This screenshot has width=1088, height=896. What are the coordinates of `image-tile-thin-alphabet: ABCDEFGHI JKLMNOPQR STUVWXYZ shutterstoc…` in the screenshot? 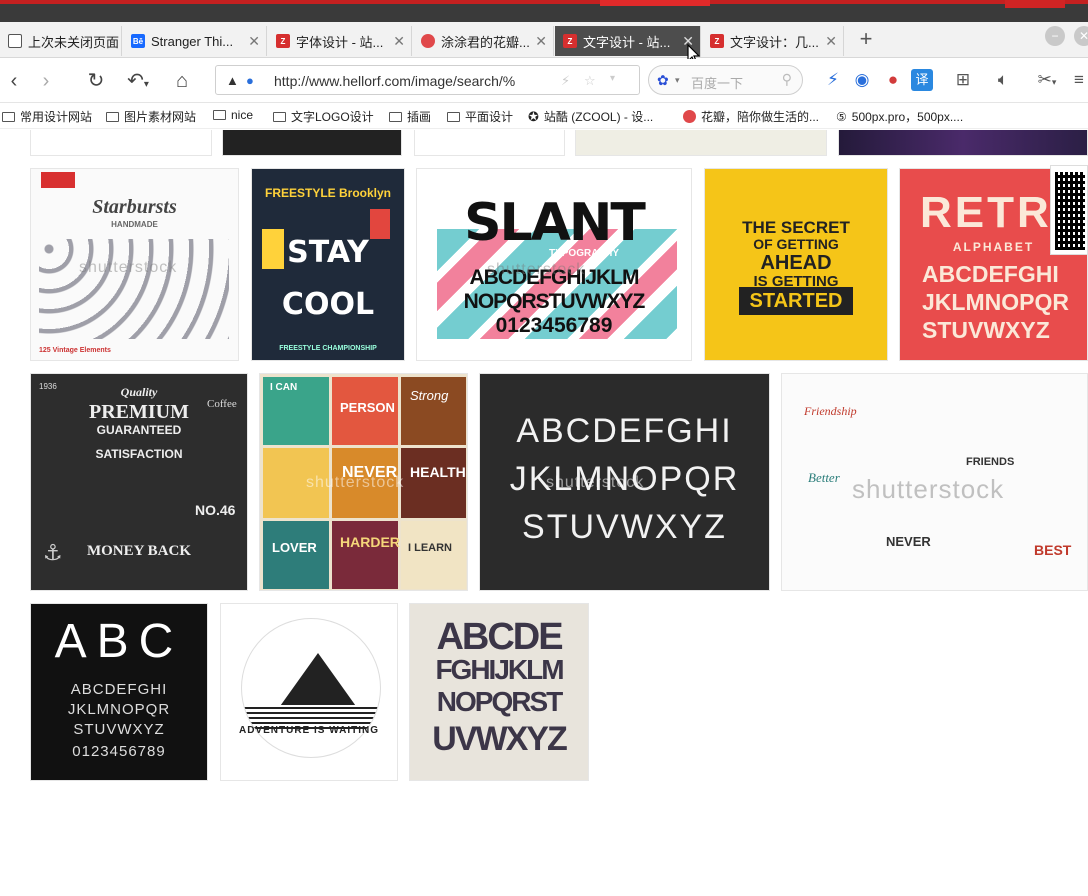 It's located at (624, 482).